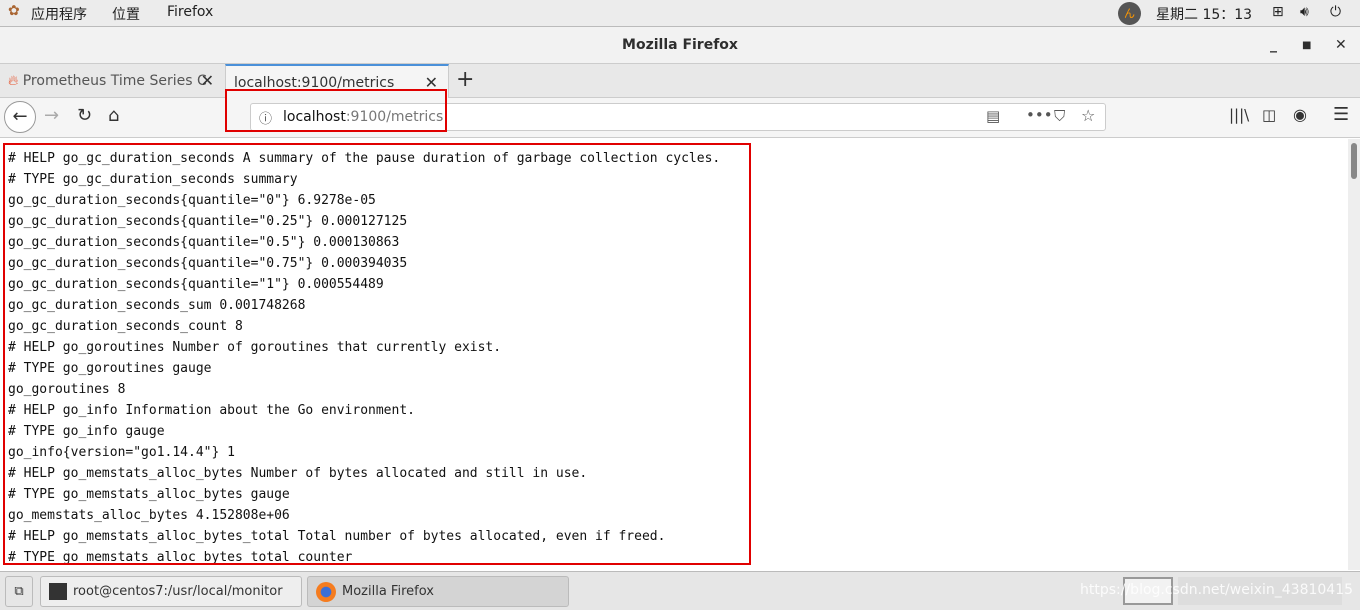  What do you see at coordinates (20, 117) in the screenshot?
I see `back-button: ←` at bounding box center [20, 117].